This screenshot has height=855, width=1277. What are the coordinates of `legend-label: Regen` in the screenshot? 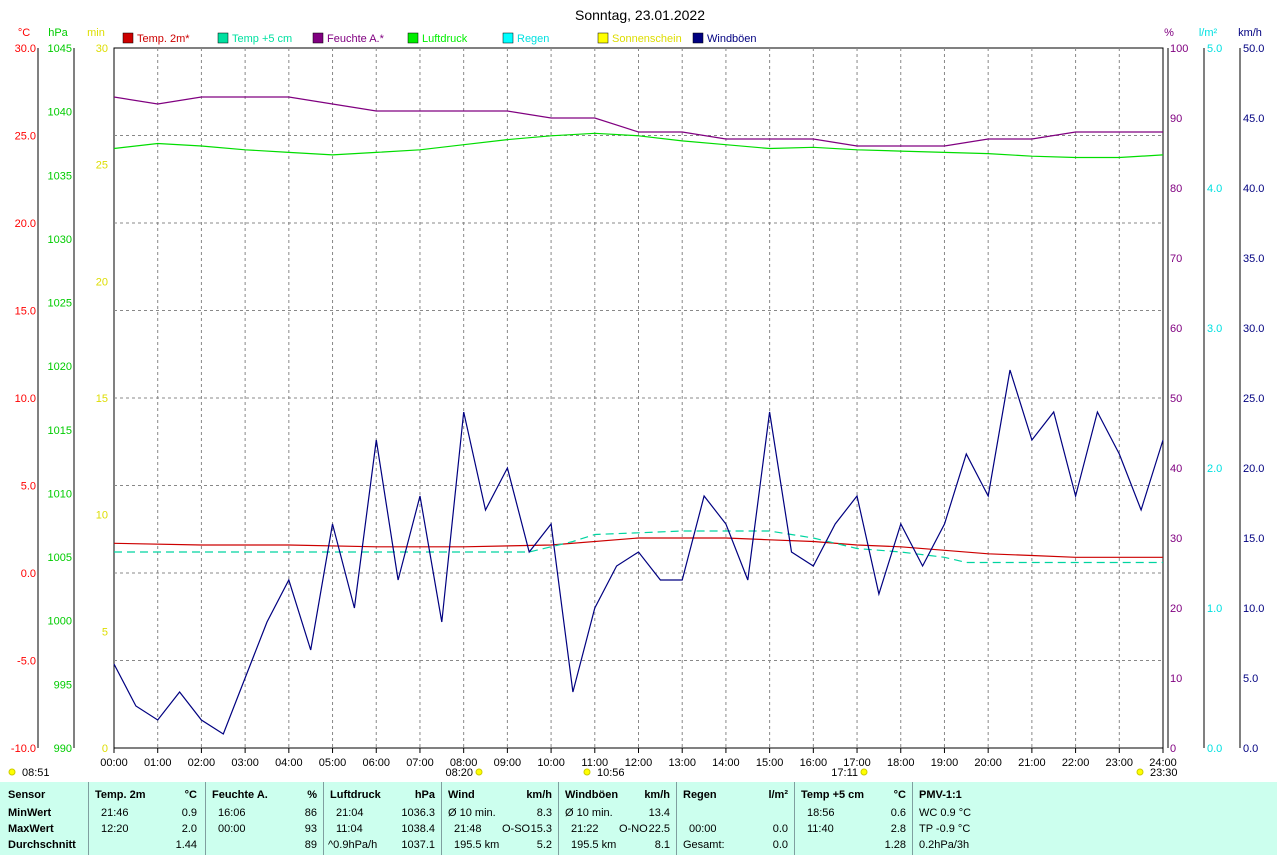 It's located at (533, 39).